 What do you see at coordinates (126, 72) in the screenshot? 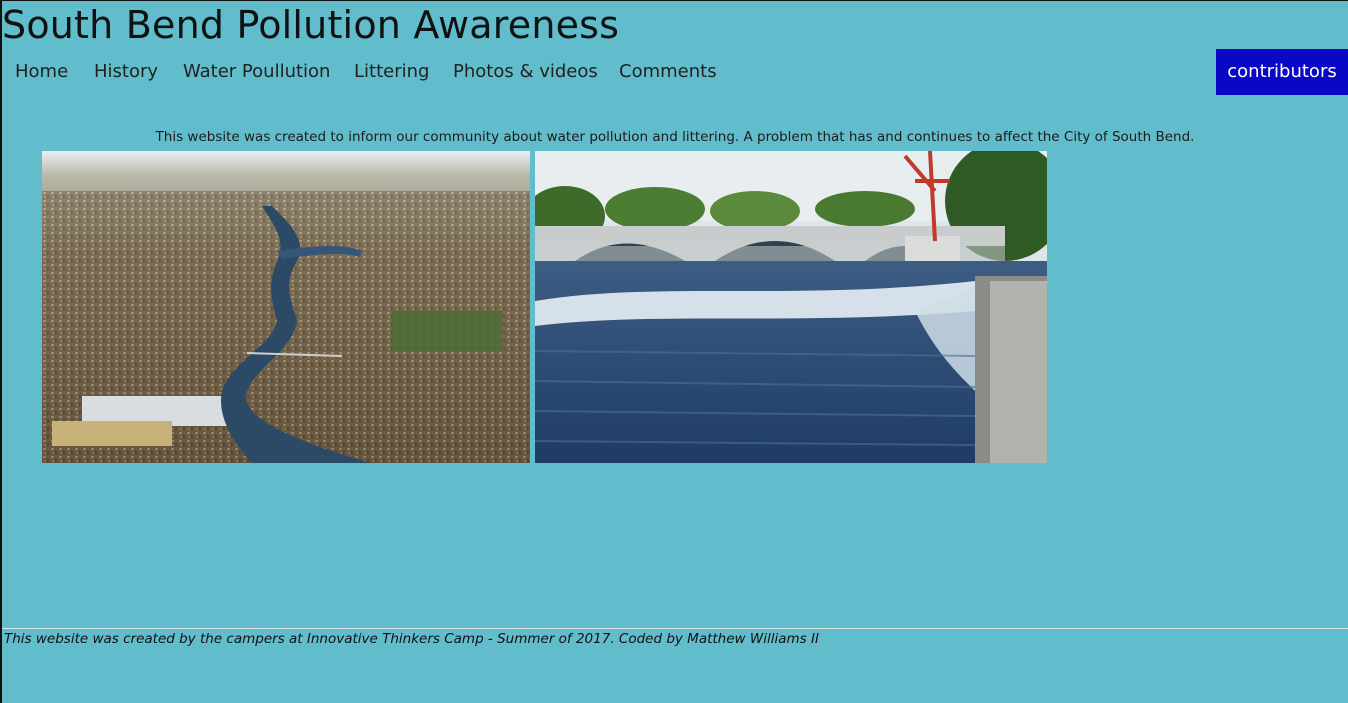
I see `nav-item-history: History` at bounding box center [126, 72].